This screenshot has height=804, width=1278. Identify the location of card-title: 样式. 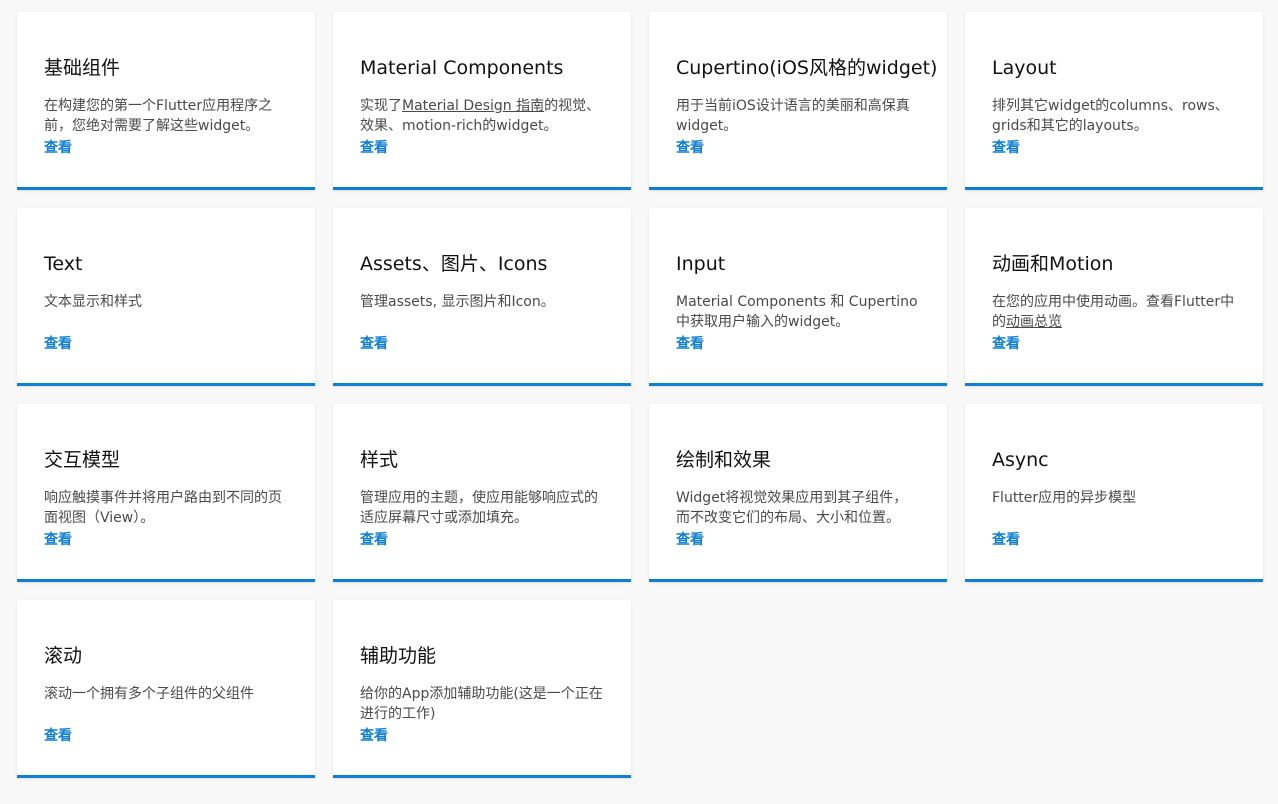
(379, 460).